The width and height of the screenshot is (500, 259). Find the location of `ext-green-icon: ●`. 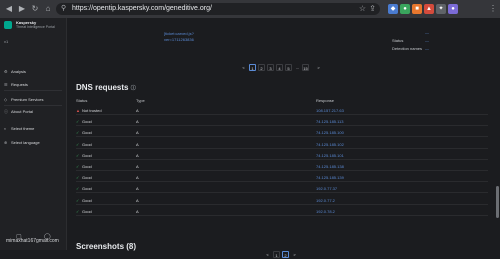

ext-green-icon: ● is located at coordinates (405, 9).